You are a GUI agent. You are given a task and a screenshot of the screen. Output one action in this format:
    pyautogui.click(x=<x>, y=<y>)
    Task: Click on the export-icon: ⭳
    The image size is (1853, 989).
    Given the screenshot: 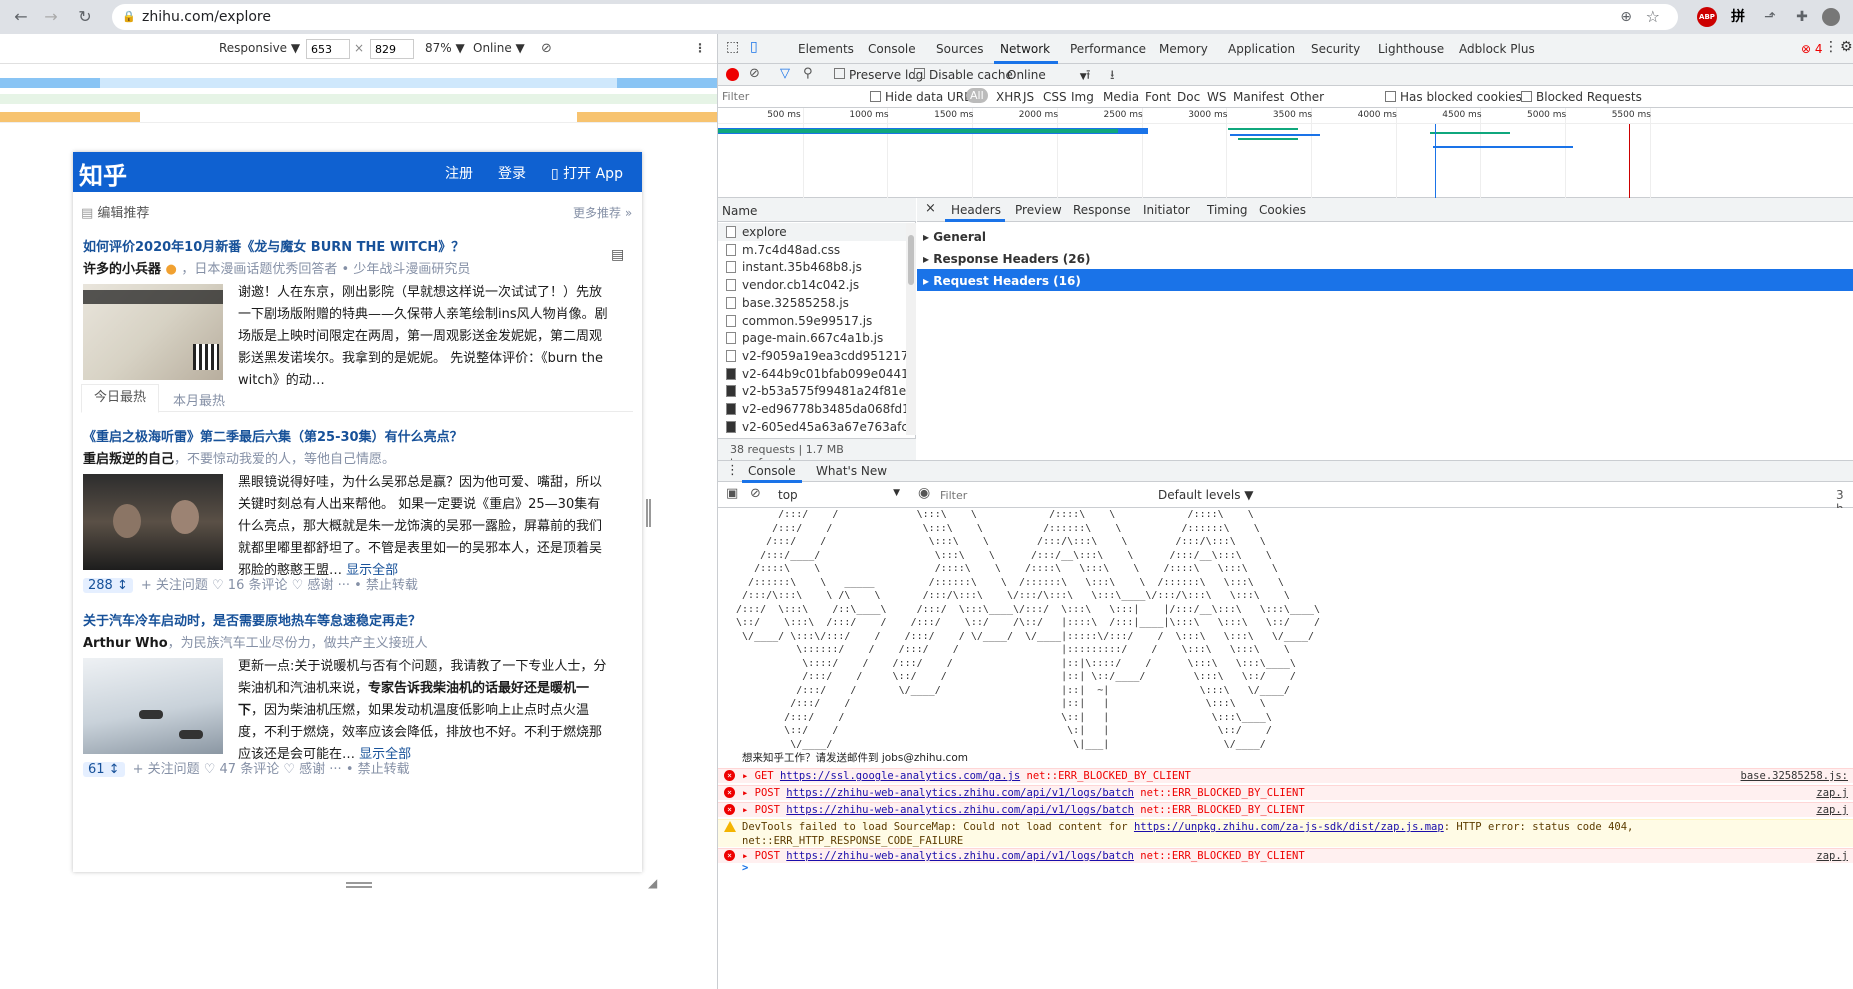 What is the action you would take?
    pyautogui.click(x=1112, y=77)
    